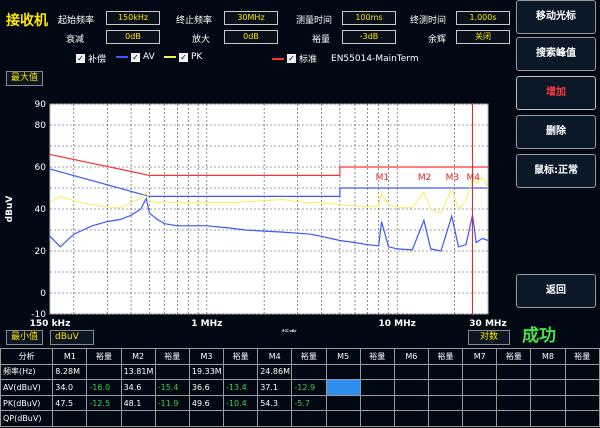 This screenshot has width=600, height=428. What do you see at coordinates (72, 337) in the screenshot?
I see `unit-select: dBuV` at bounding box center [72, 337].